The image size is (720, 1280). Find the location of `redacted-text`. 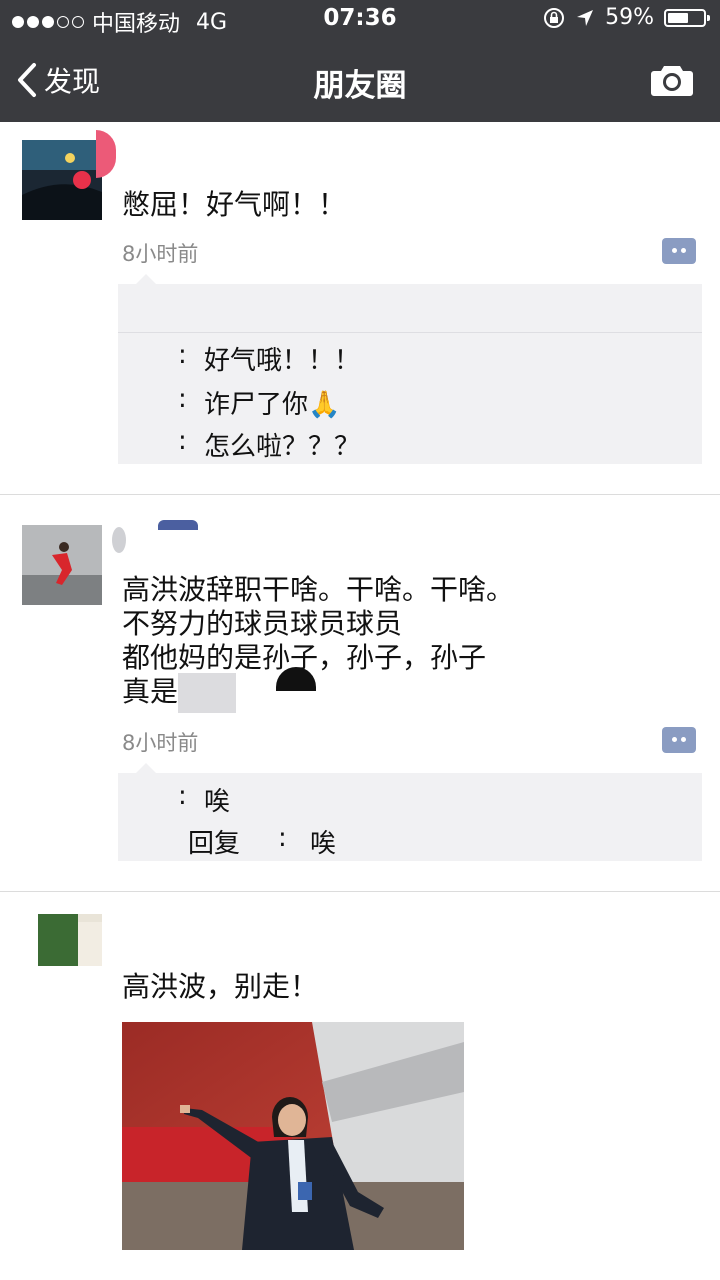

redacted-text is located at coordinates (207, 693).